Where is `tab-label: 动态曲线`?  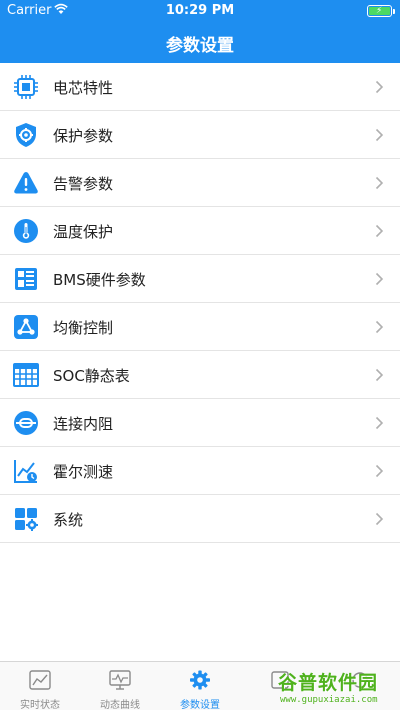
tab-label: 动态曲线 is located at coordinates (120, 705).